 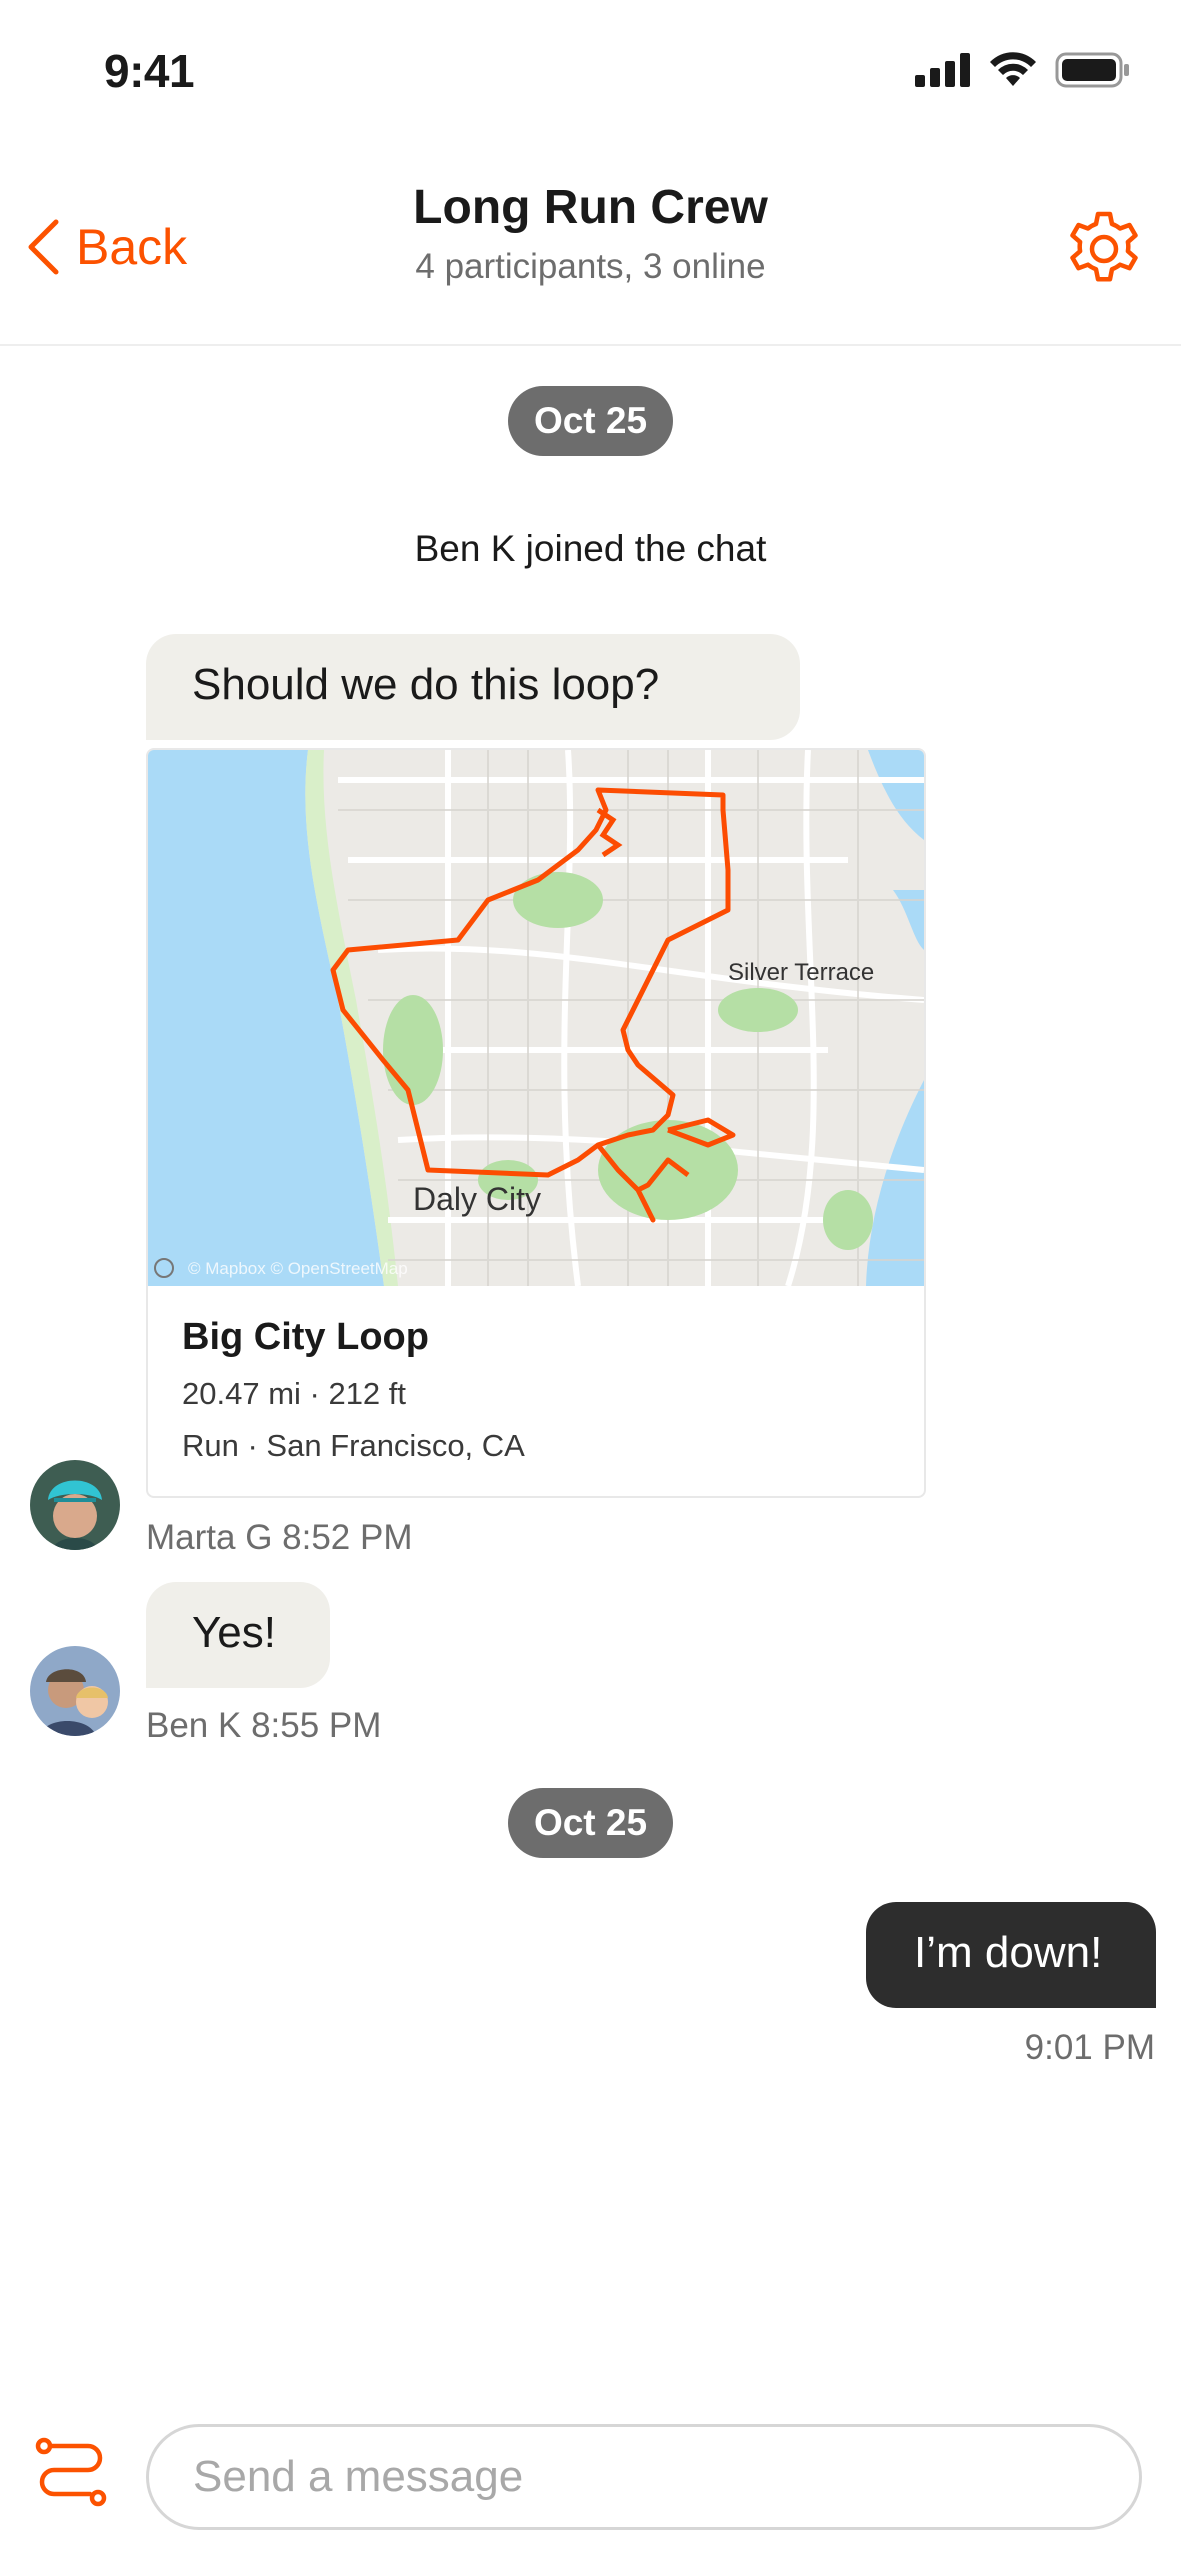 What do you see at coordinates (238, 1635) in the screenshot?
I see `message-bubble: Yes!` at bounding box center [238, 1635].